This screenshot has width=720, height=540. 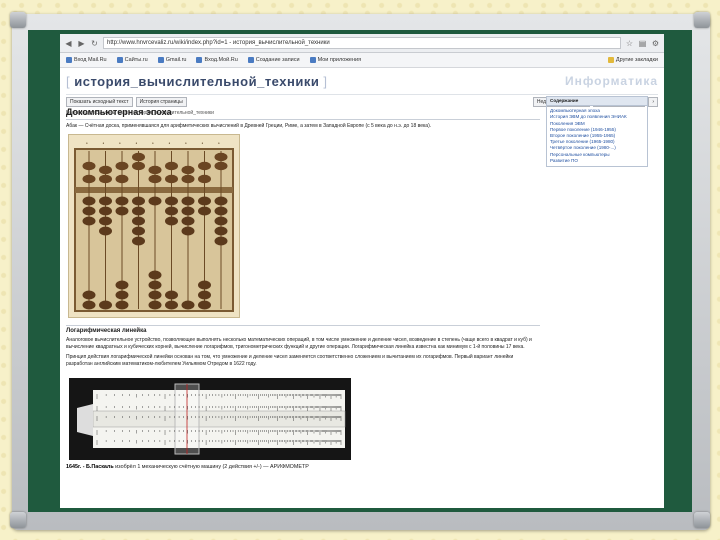 What do you see at coordinates (303, 329) in the screenshot?
I see `section-heading: Логарифмическая линейка` at bounding box center [303, 329].